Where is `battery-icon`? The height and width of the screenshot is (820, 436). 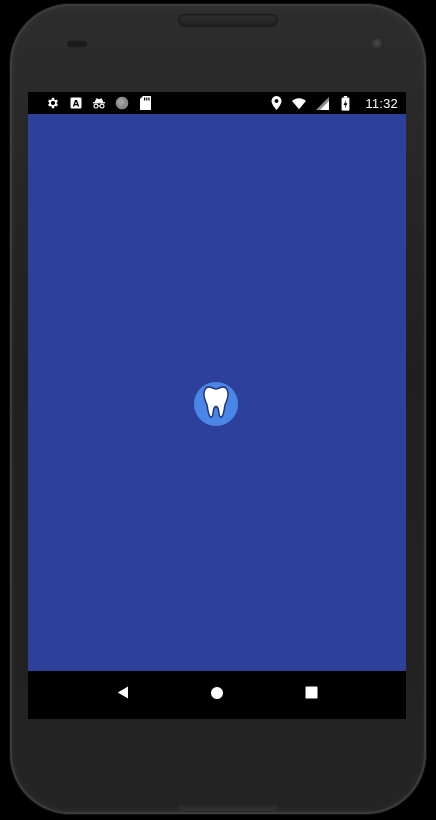 battery-icon is located at coordinates (345, 103).